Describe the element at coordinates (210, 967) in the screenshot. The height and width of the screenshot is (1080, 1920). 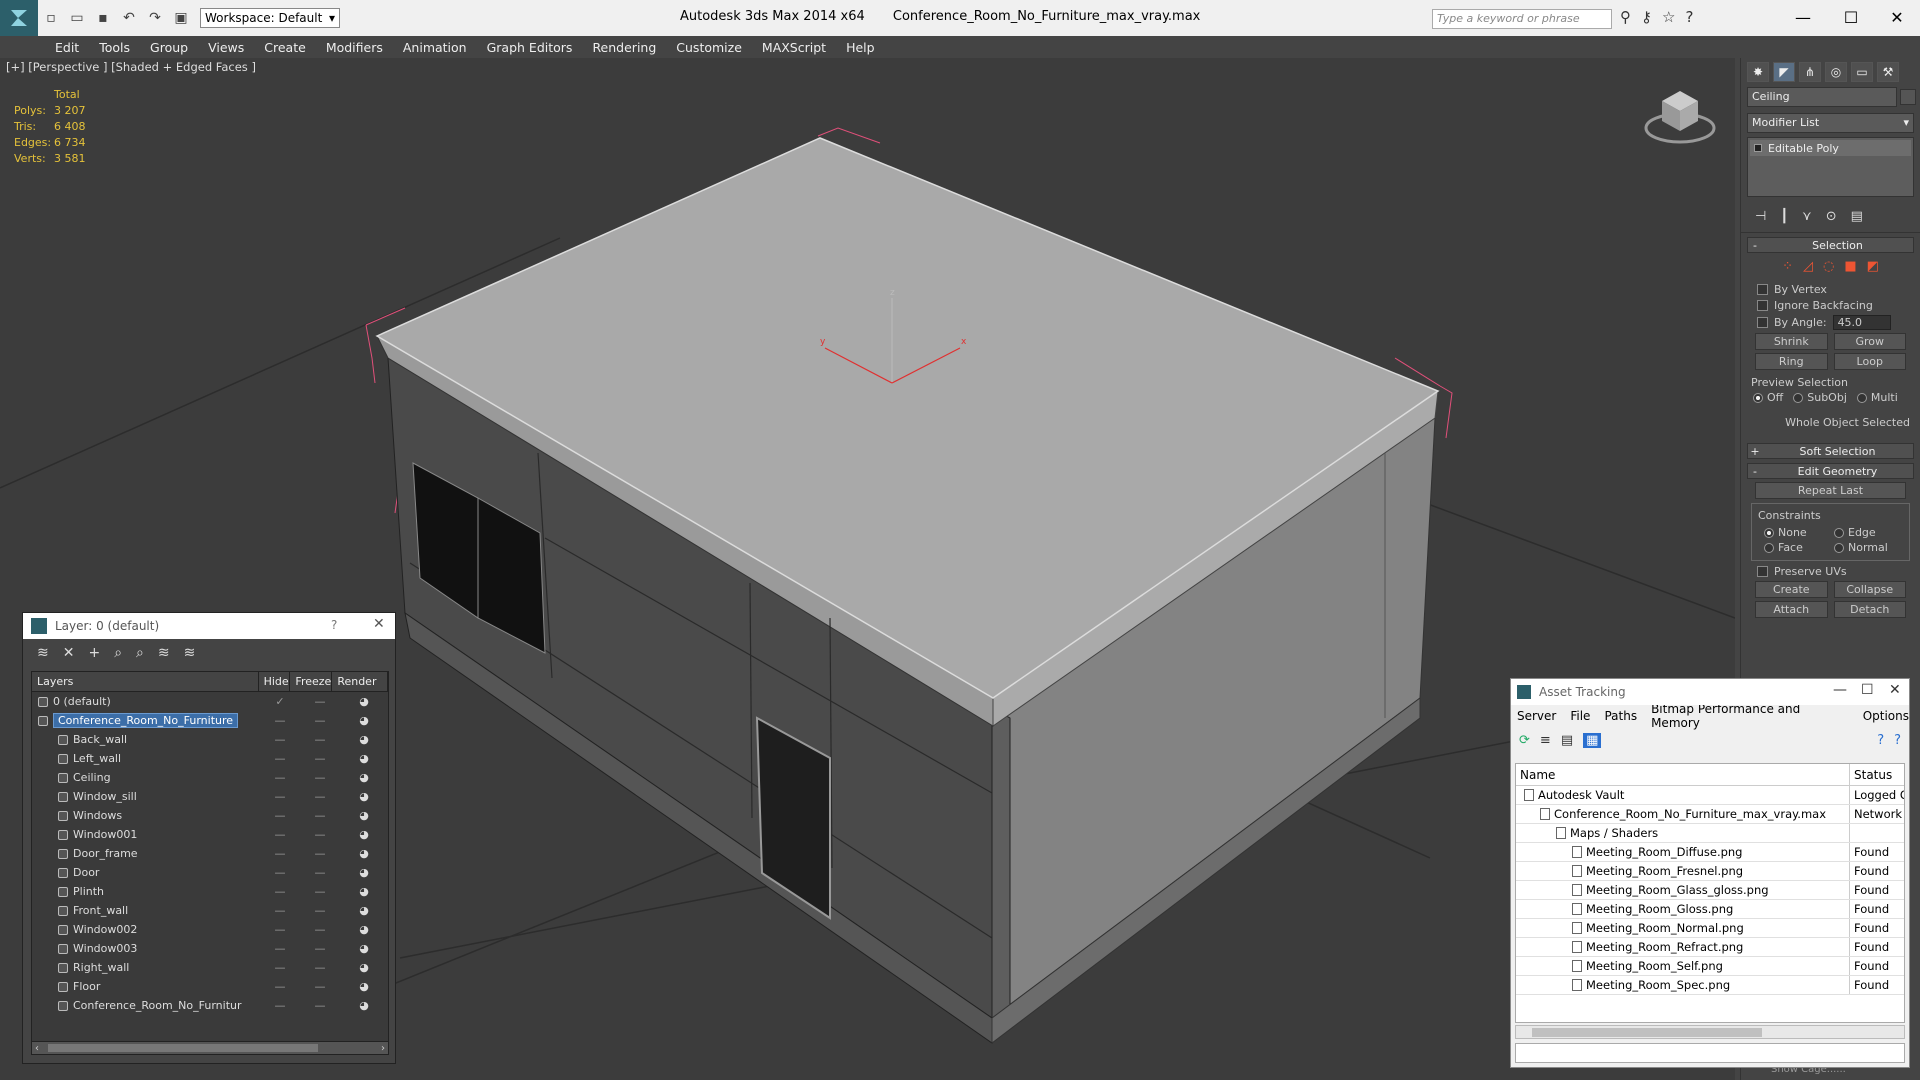
I see `layer-row: Right_wall — — ◕` at that location.